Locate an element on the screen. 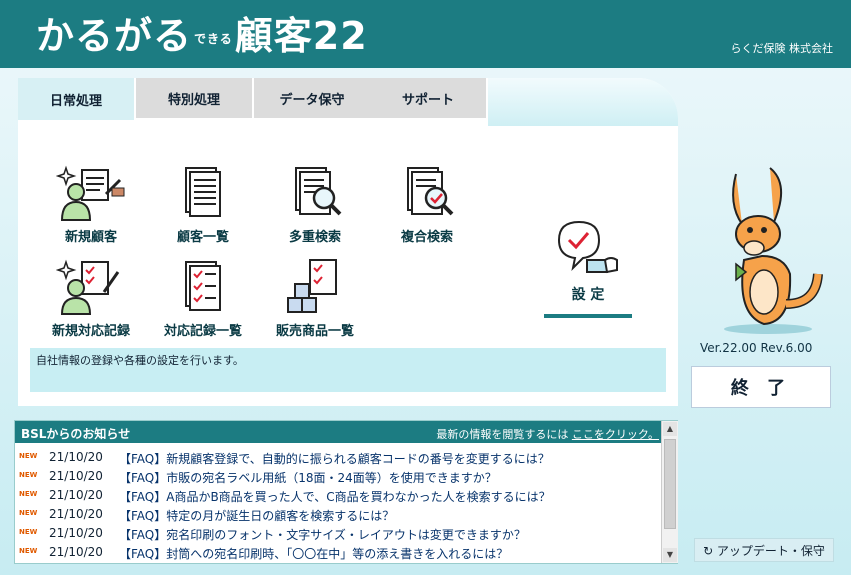  multi-search-icon is located at coordinates (318, 191).